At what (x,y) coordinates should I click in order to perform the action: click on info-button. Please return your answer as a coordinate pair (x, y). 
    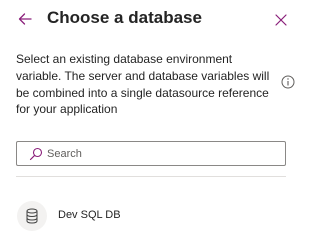
    Looking at the image, I should click on (288, 82).